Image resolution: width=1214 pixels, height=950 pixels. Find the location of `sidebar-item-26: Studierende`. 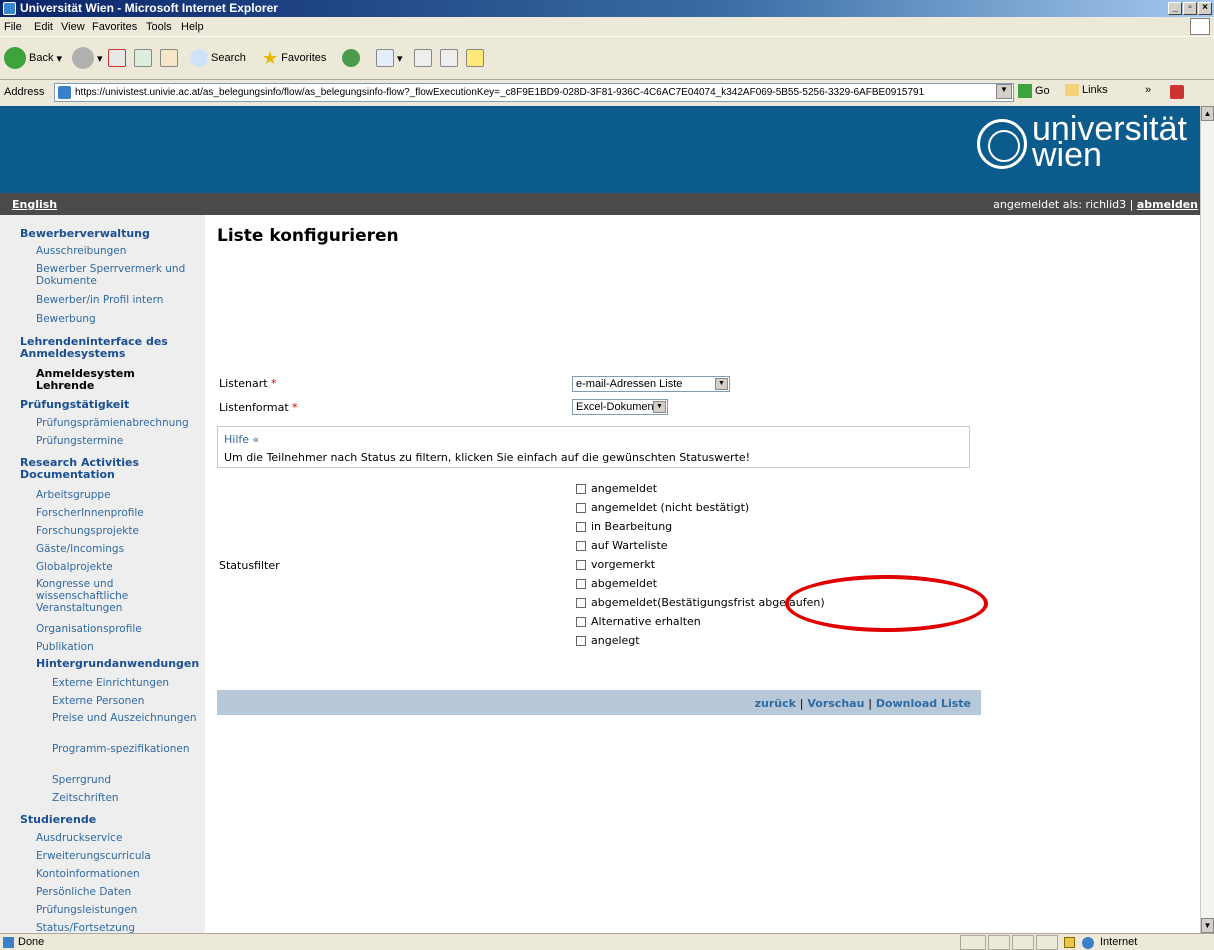

sidebar-item-26: Studierende is located at coordinates (105, 820).